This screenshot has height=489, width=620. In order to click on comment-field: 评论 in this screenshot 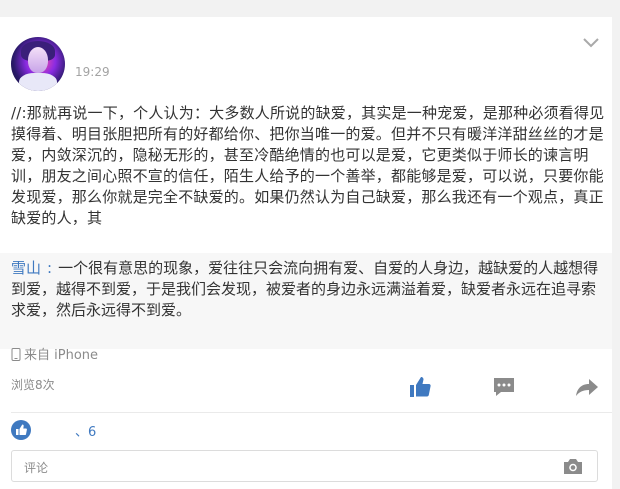, I will do `click(304, 466)`.